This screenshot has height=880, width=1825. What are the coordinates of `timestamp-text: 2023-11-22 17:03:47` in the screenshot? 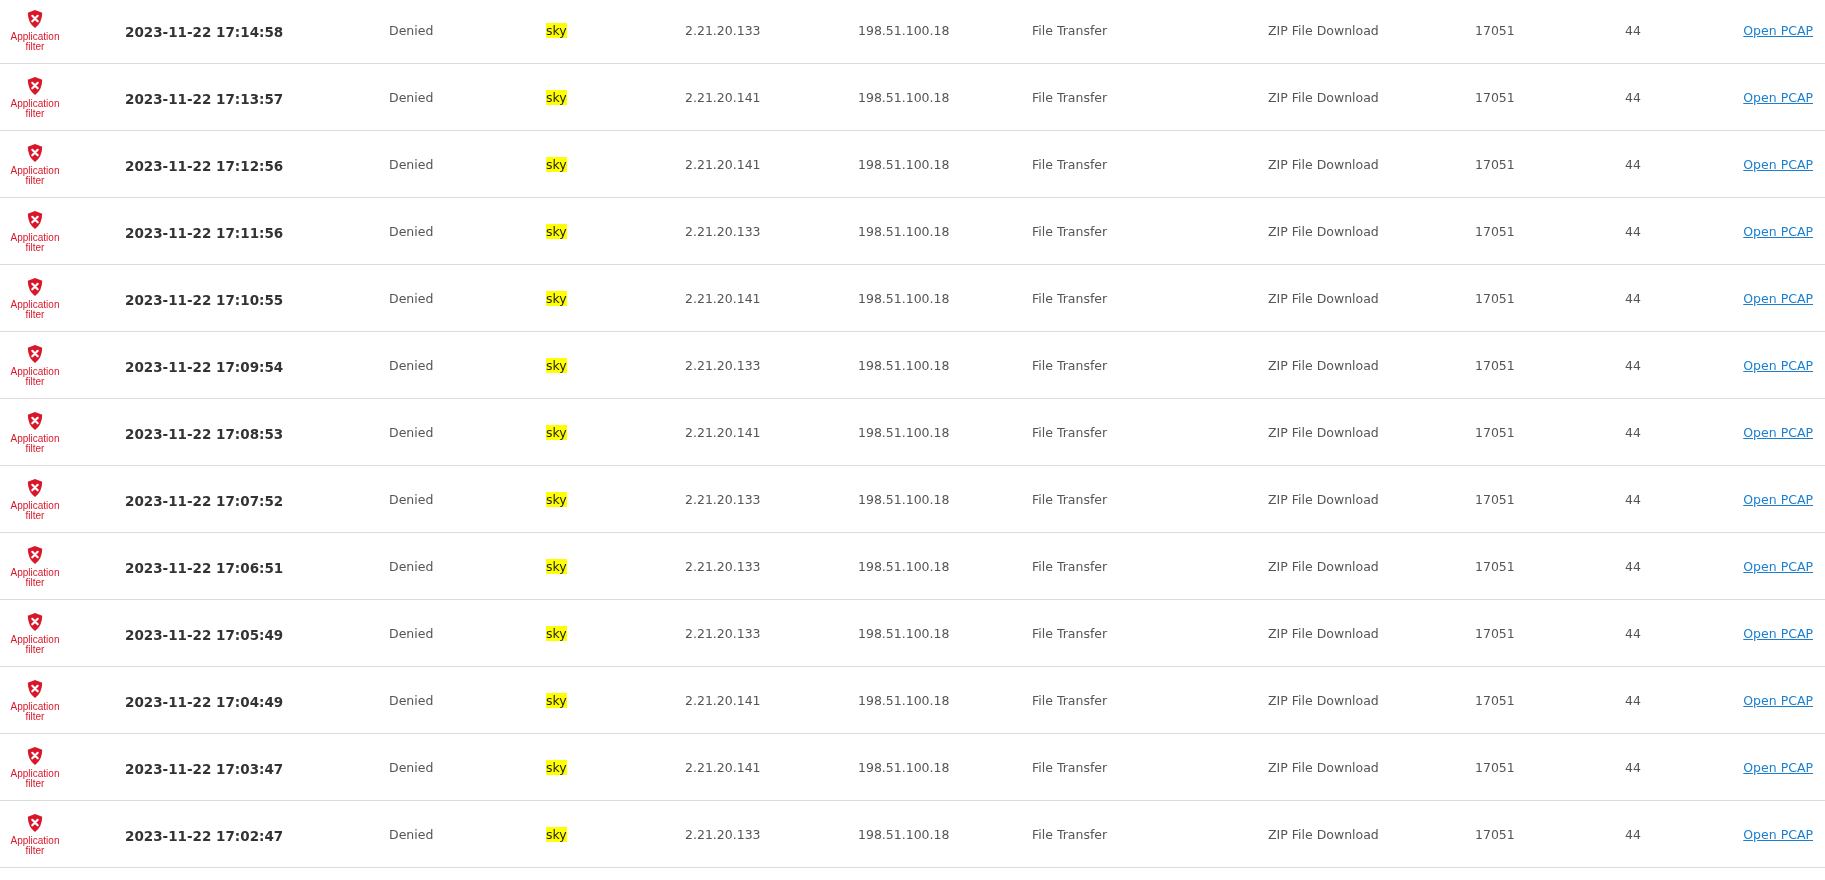 It's located at (204, 769).